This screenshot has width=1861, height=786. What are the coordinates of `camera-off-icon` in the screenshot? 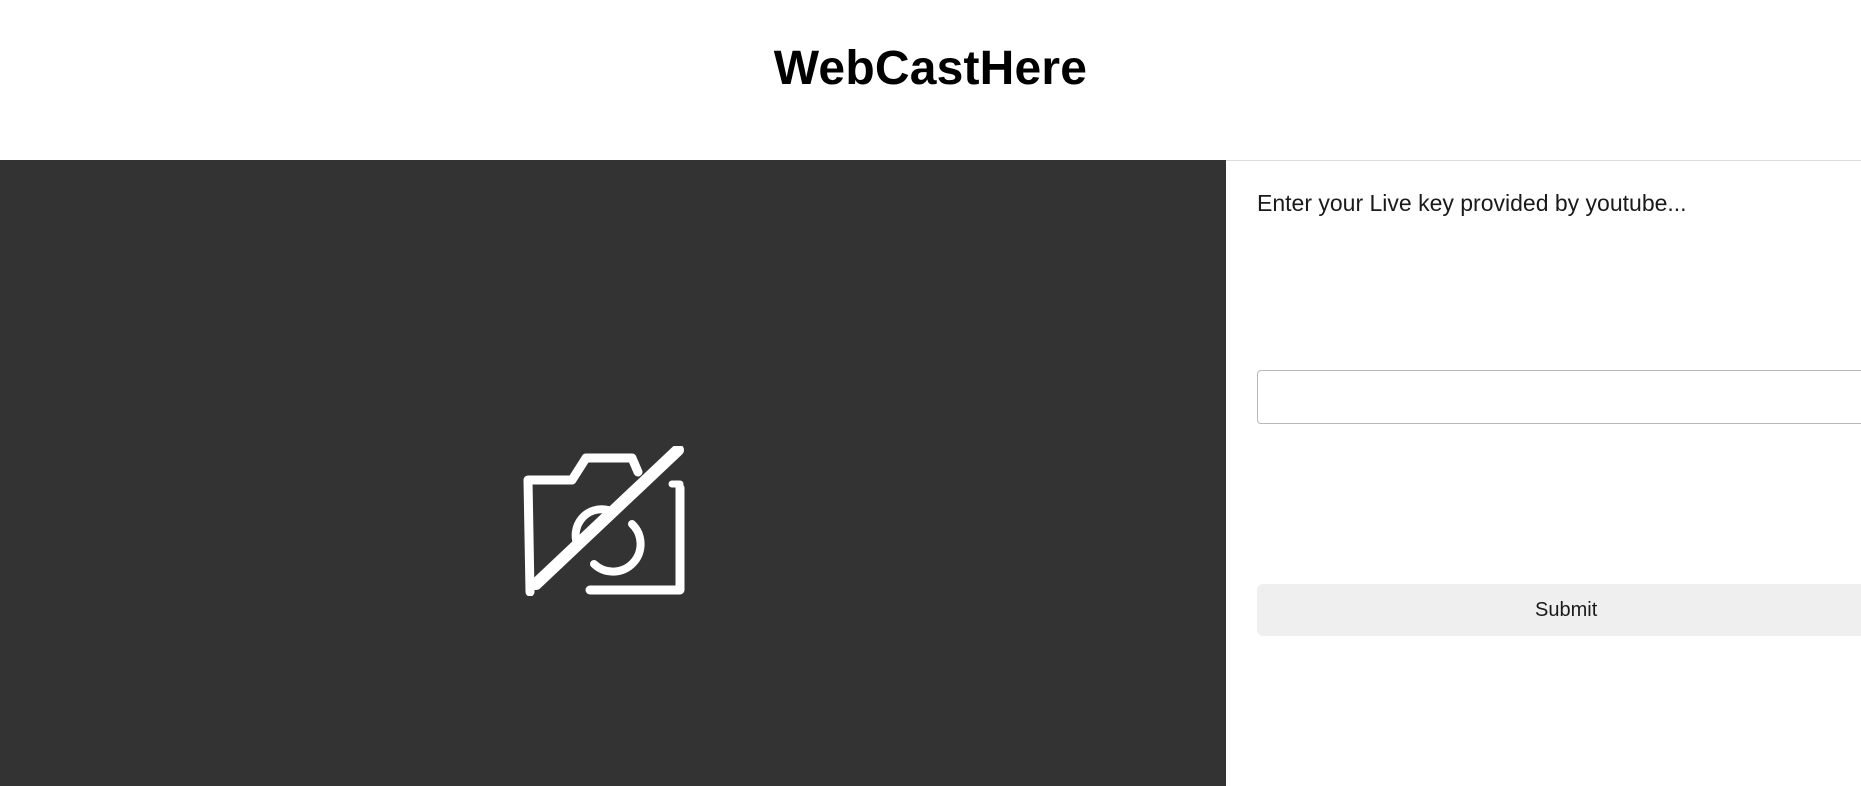 It's located at (604, 521).